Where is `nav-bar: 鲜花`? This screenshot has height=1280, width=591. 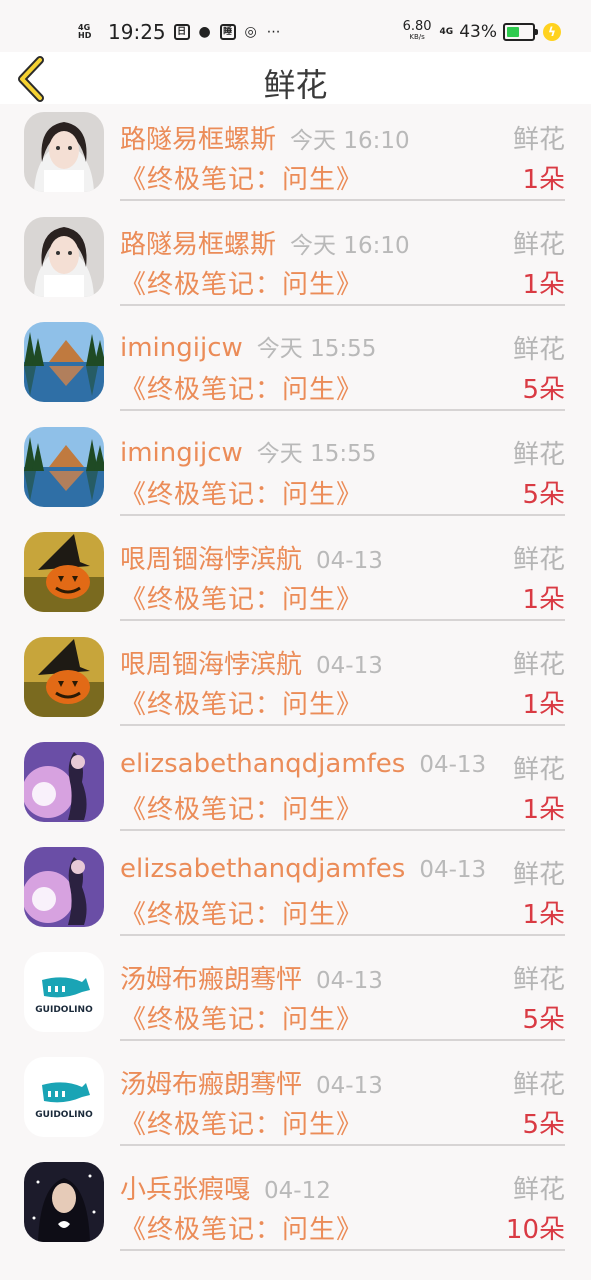 nav-bar: 鲜花 is located at coordinates (295, 78).